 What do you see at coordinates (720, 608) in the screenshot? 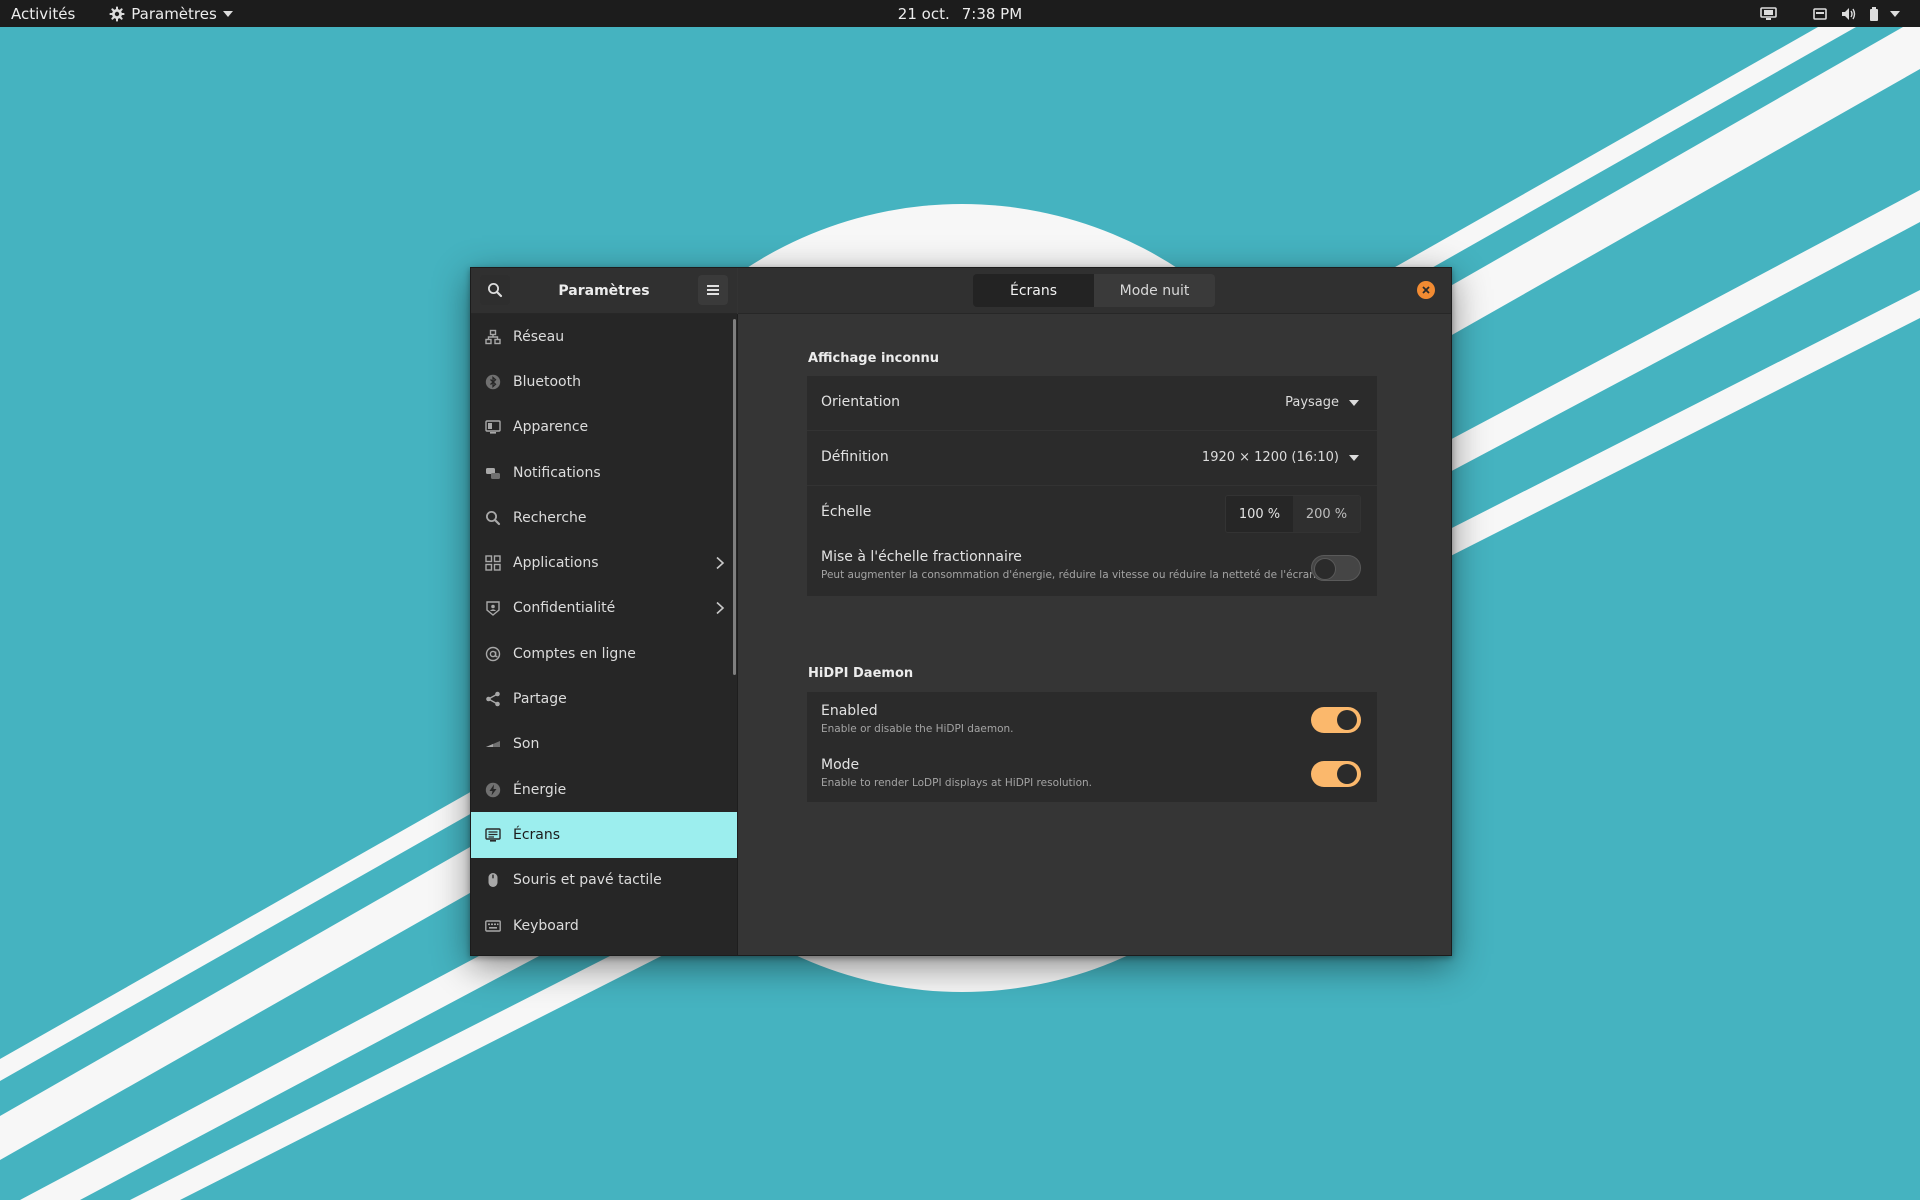
I see `chevron-right-icon` at bounding box center [720, 608].